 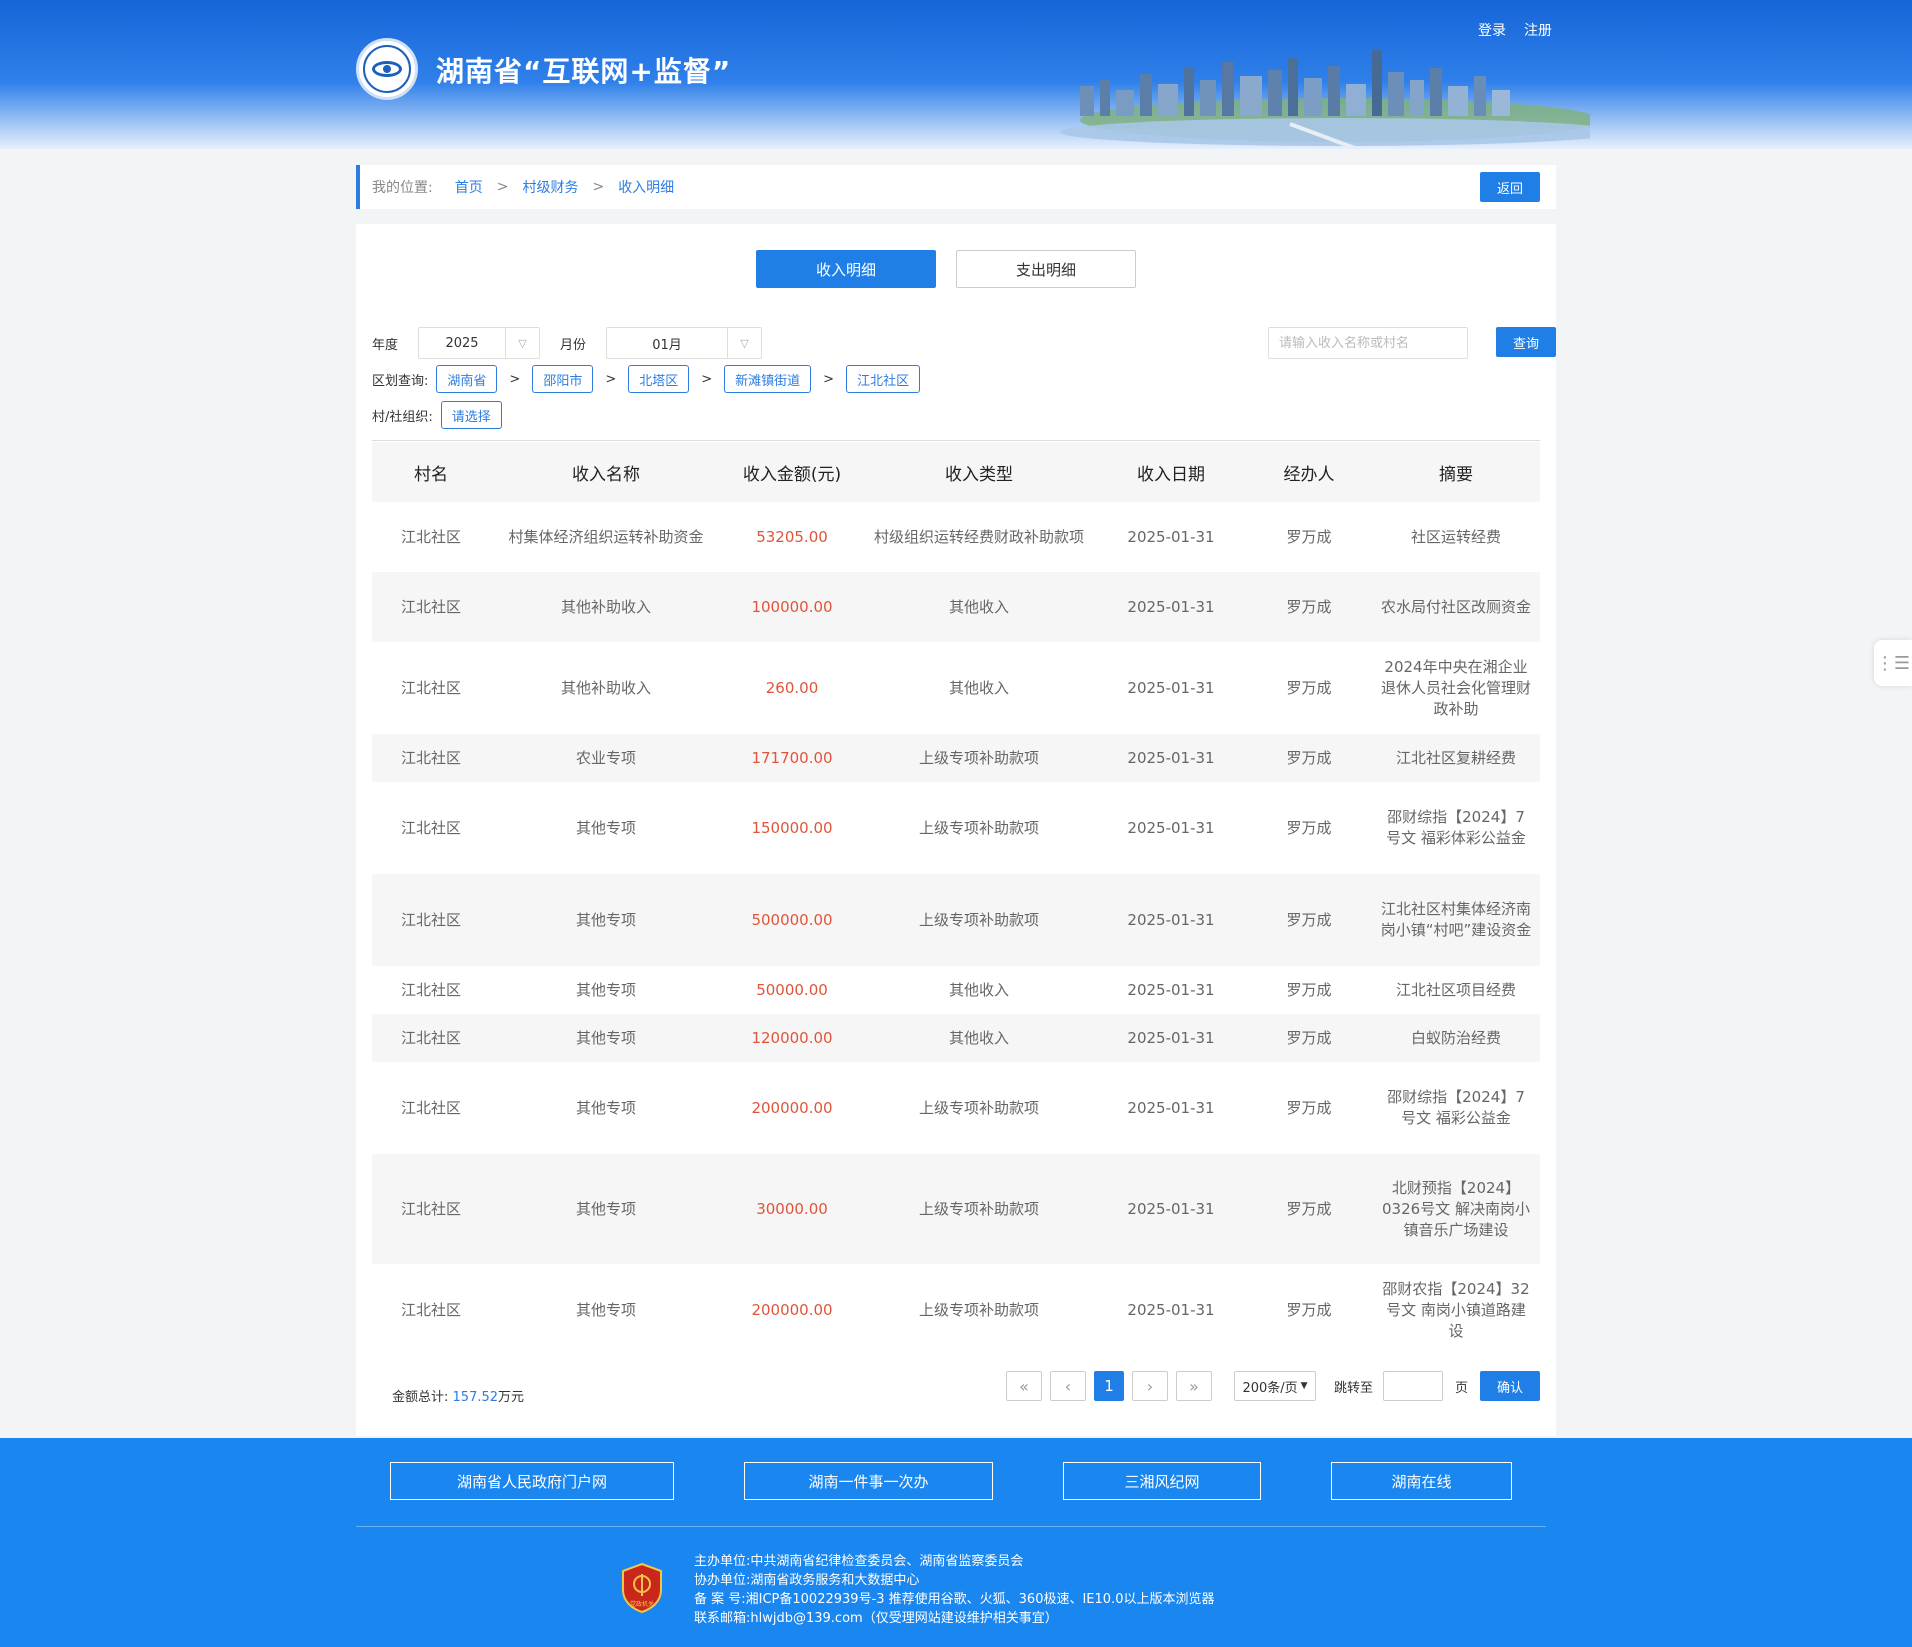 What do you see at coordinates (792, 920) in the screenshot?
I see `cell-amount: 500000.00` at bounding box center [792, 920].